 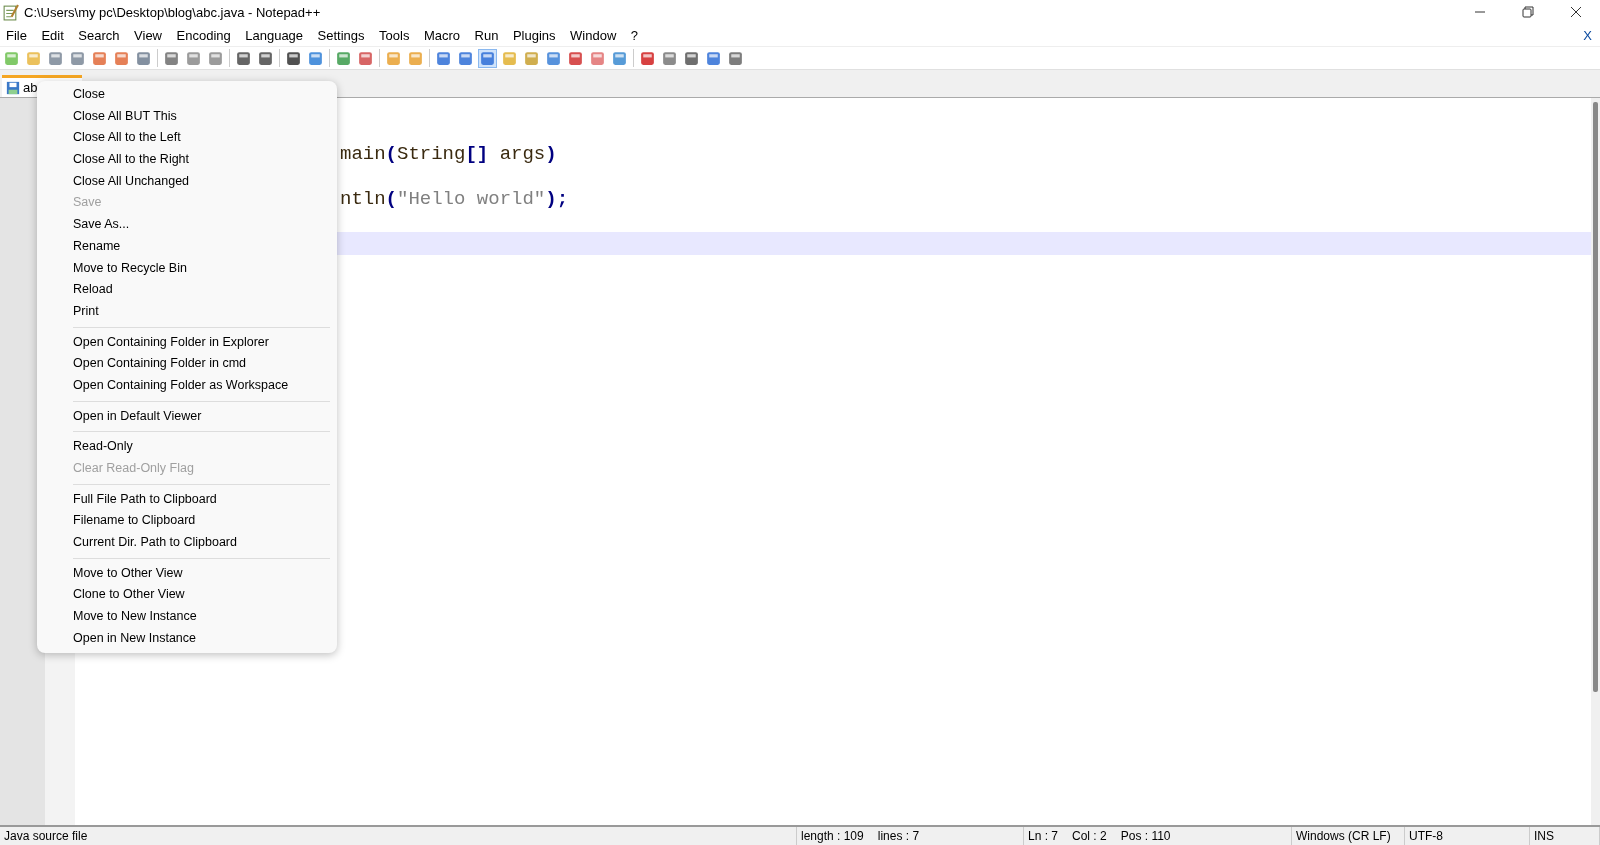 I want to click on code-line: ntln("Hello world");, so click(x=454, y=198).